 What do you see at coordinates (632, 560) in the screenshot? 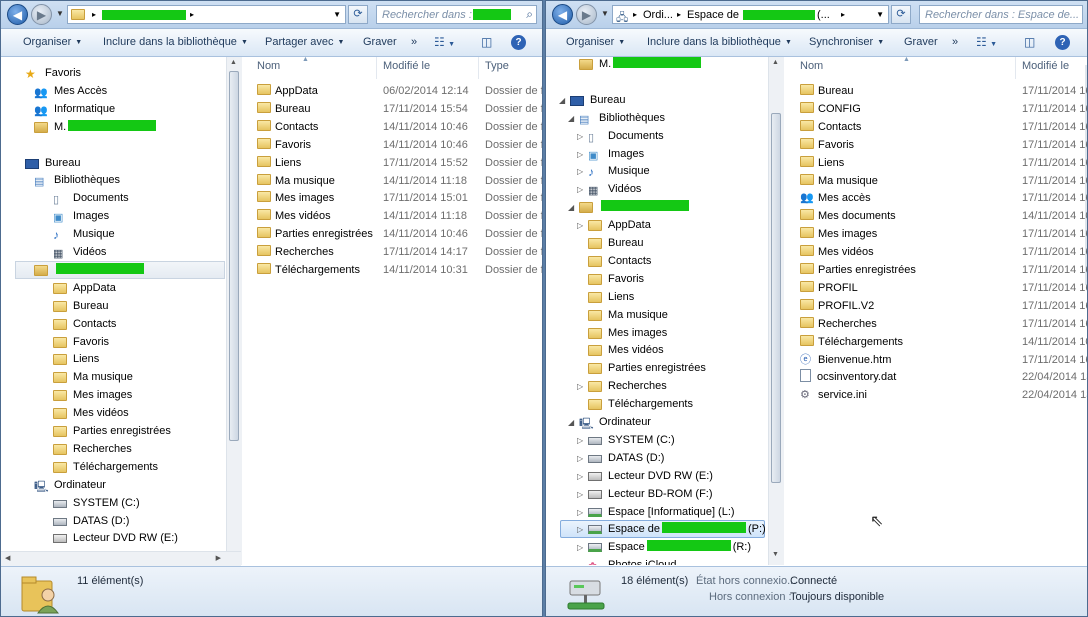
I see `tree-item: ✿ Photos iCloud` at bounding box center [632, 560].